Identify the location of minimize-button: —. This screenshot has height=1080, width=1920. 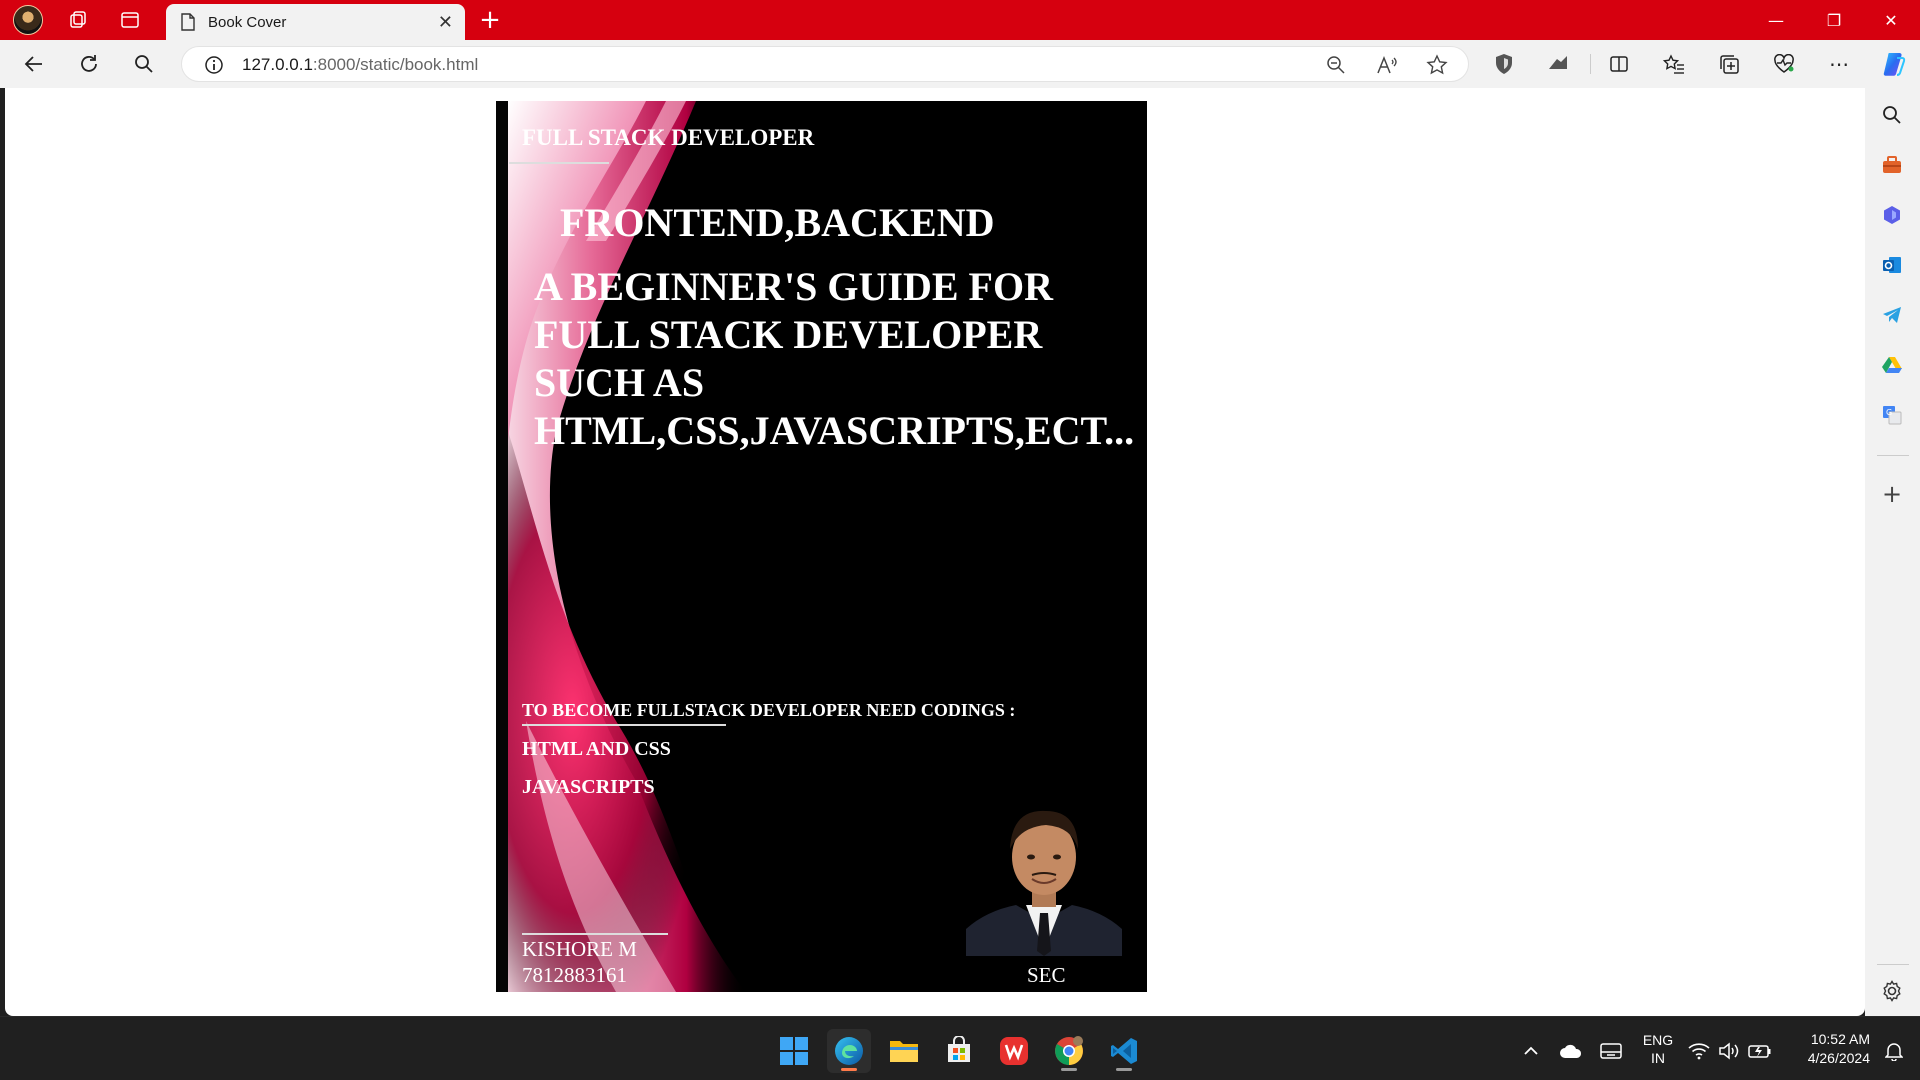
(1776, 20).